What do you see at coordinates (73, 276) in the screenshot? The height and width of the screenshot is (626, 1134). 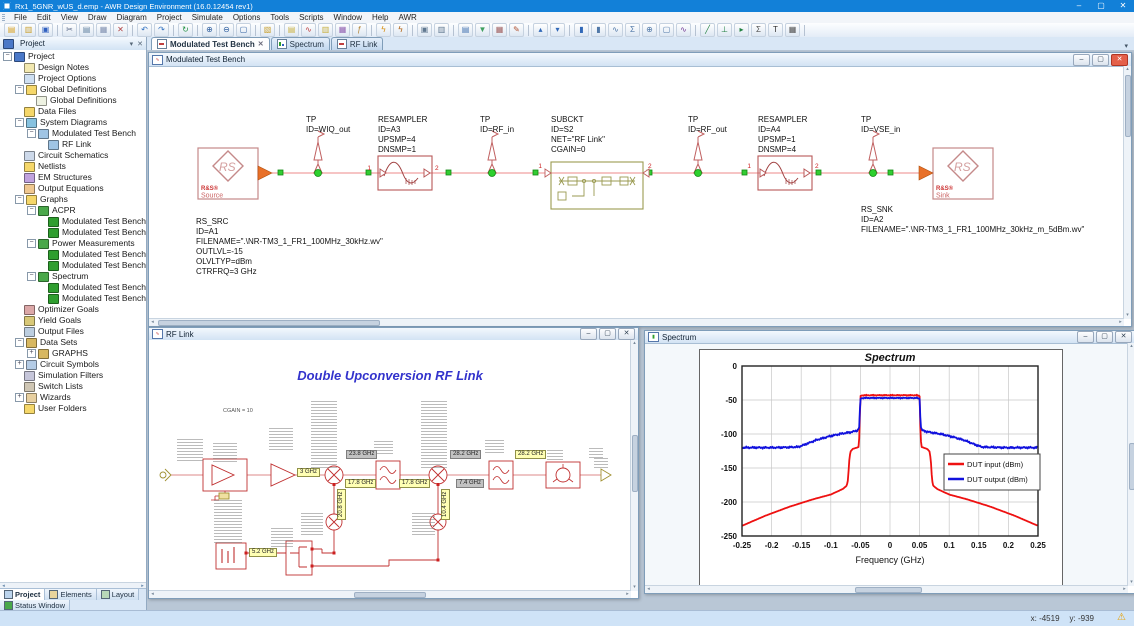 I see `tree-item-spectrum: − Spectrum` at bounding box center [73, 276].